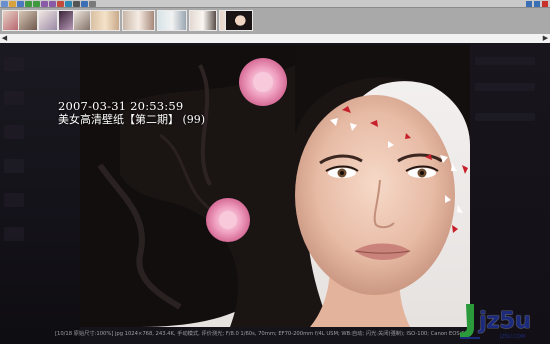  I want to click on scroll-right-icon: ▶, so click(545, 38).